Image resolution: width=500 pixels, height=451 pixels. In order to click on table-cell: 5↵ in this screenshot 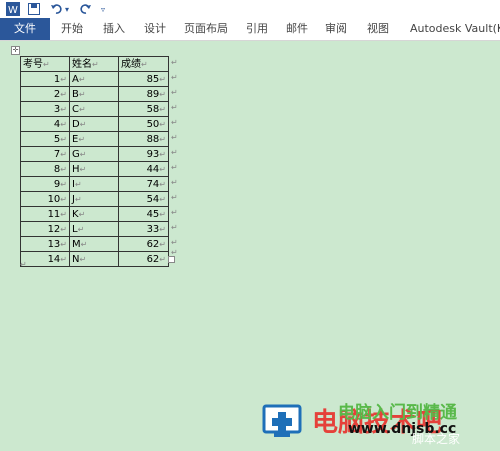, I will do `click(45, 139)`.